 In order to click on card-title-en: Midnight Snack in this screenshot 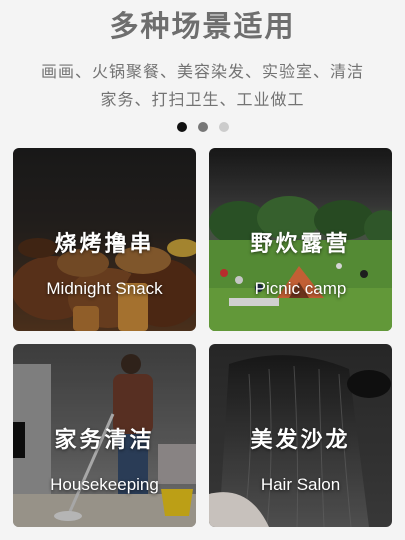, I will do `click(104, 288)`.